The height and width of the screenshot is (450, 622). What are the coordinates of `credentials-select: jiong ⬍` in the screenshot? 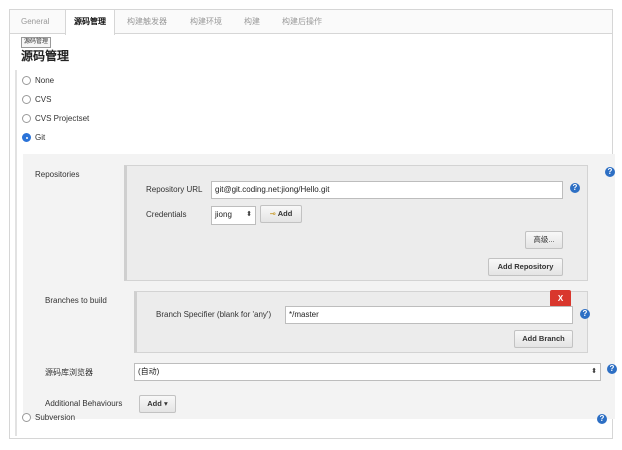 It's located at (233, 215).